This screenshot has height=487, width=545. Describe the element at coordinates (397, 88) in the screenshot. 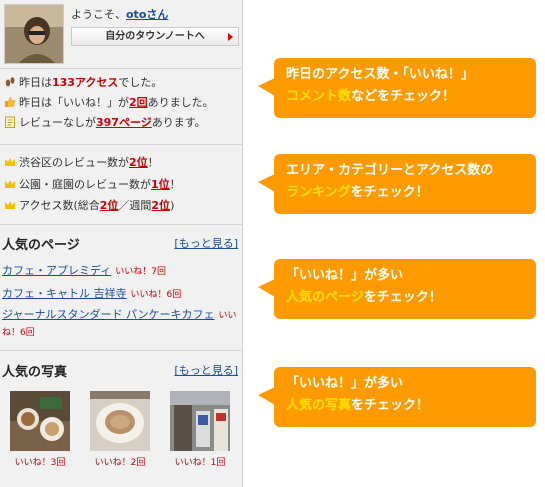

I see `callout-access: 昨日のアクセス数・「いいね！」 コメント数などをチェック！` at that location.